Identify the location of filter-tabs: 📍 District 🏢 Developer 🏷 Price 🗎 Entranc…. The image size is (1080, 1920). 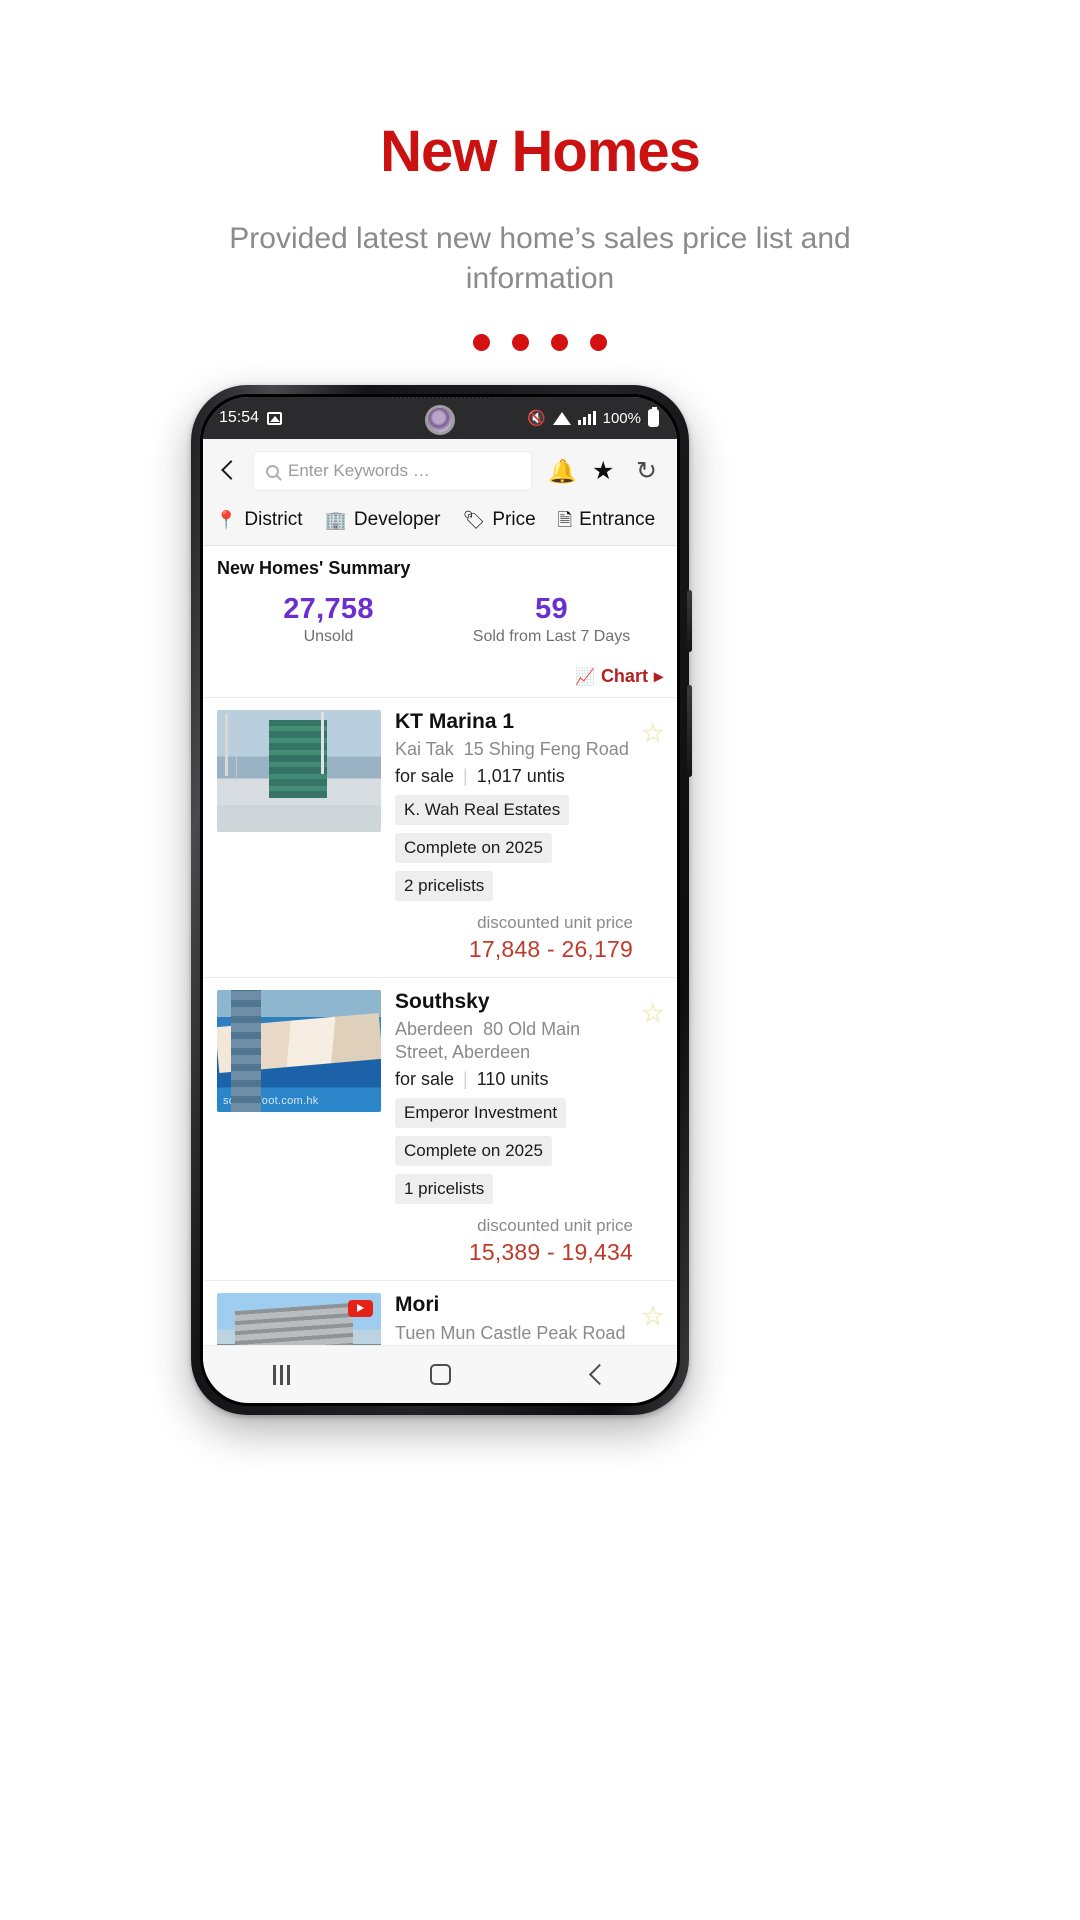
(440, 524).